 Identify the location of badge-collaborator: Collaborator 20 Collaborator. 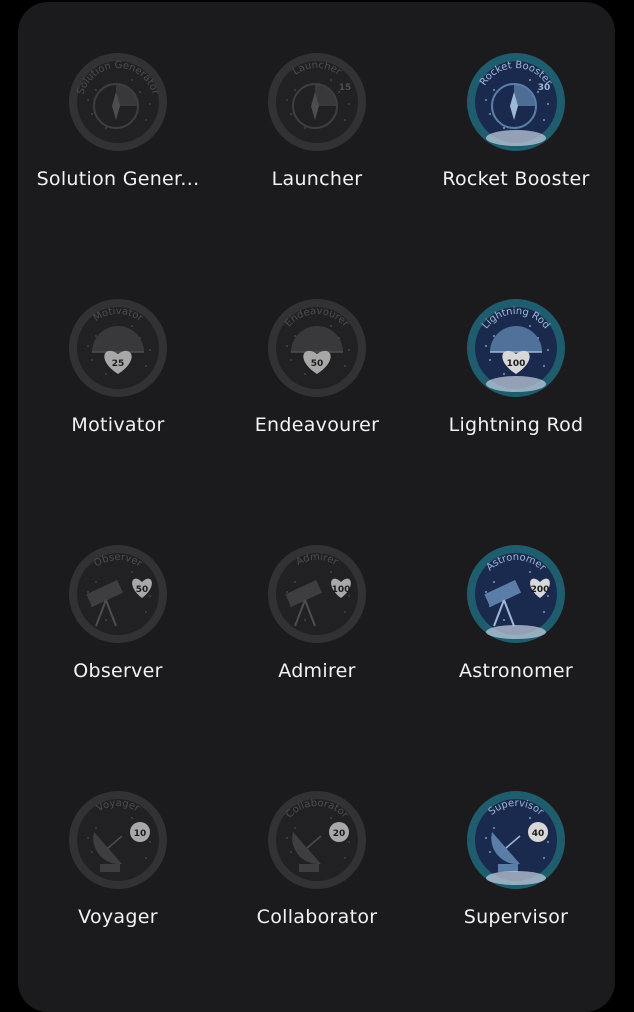
(317, 888).